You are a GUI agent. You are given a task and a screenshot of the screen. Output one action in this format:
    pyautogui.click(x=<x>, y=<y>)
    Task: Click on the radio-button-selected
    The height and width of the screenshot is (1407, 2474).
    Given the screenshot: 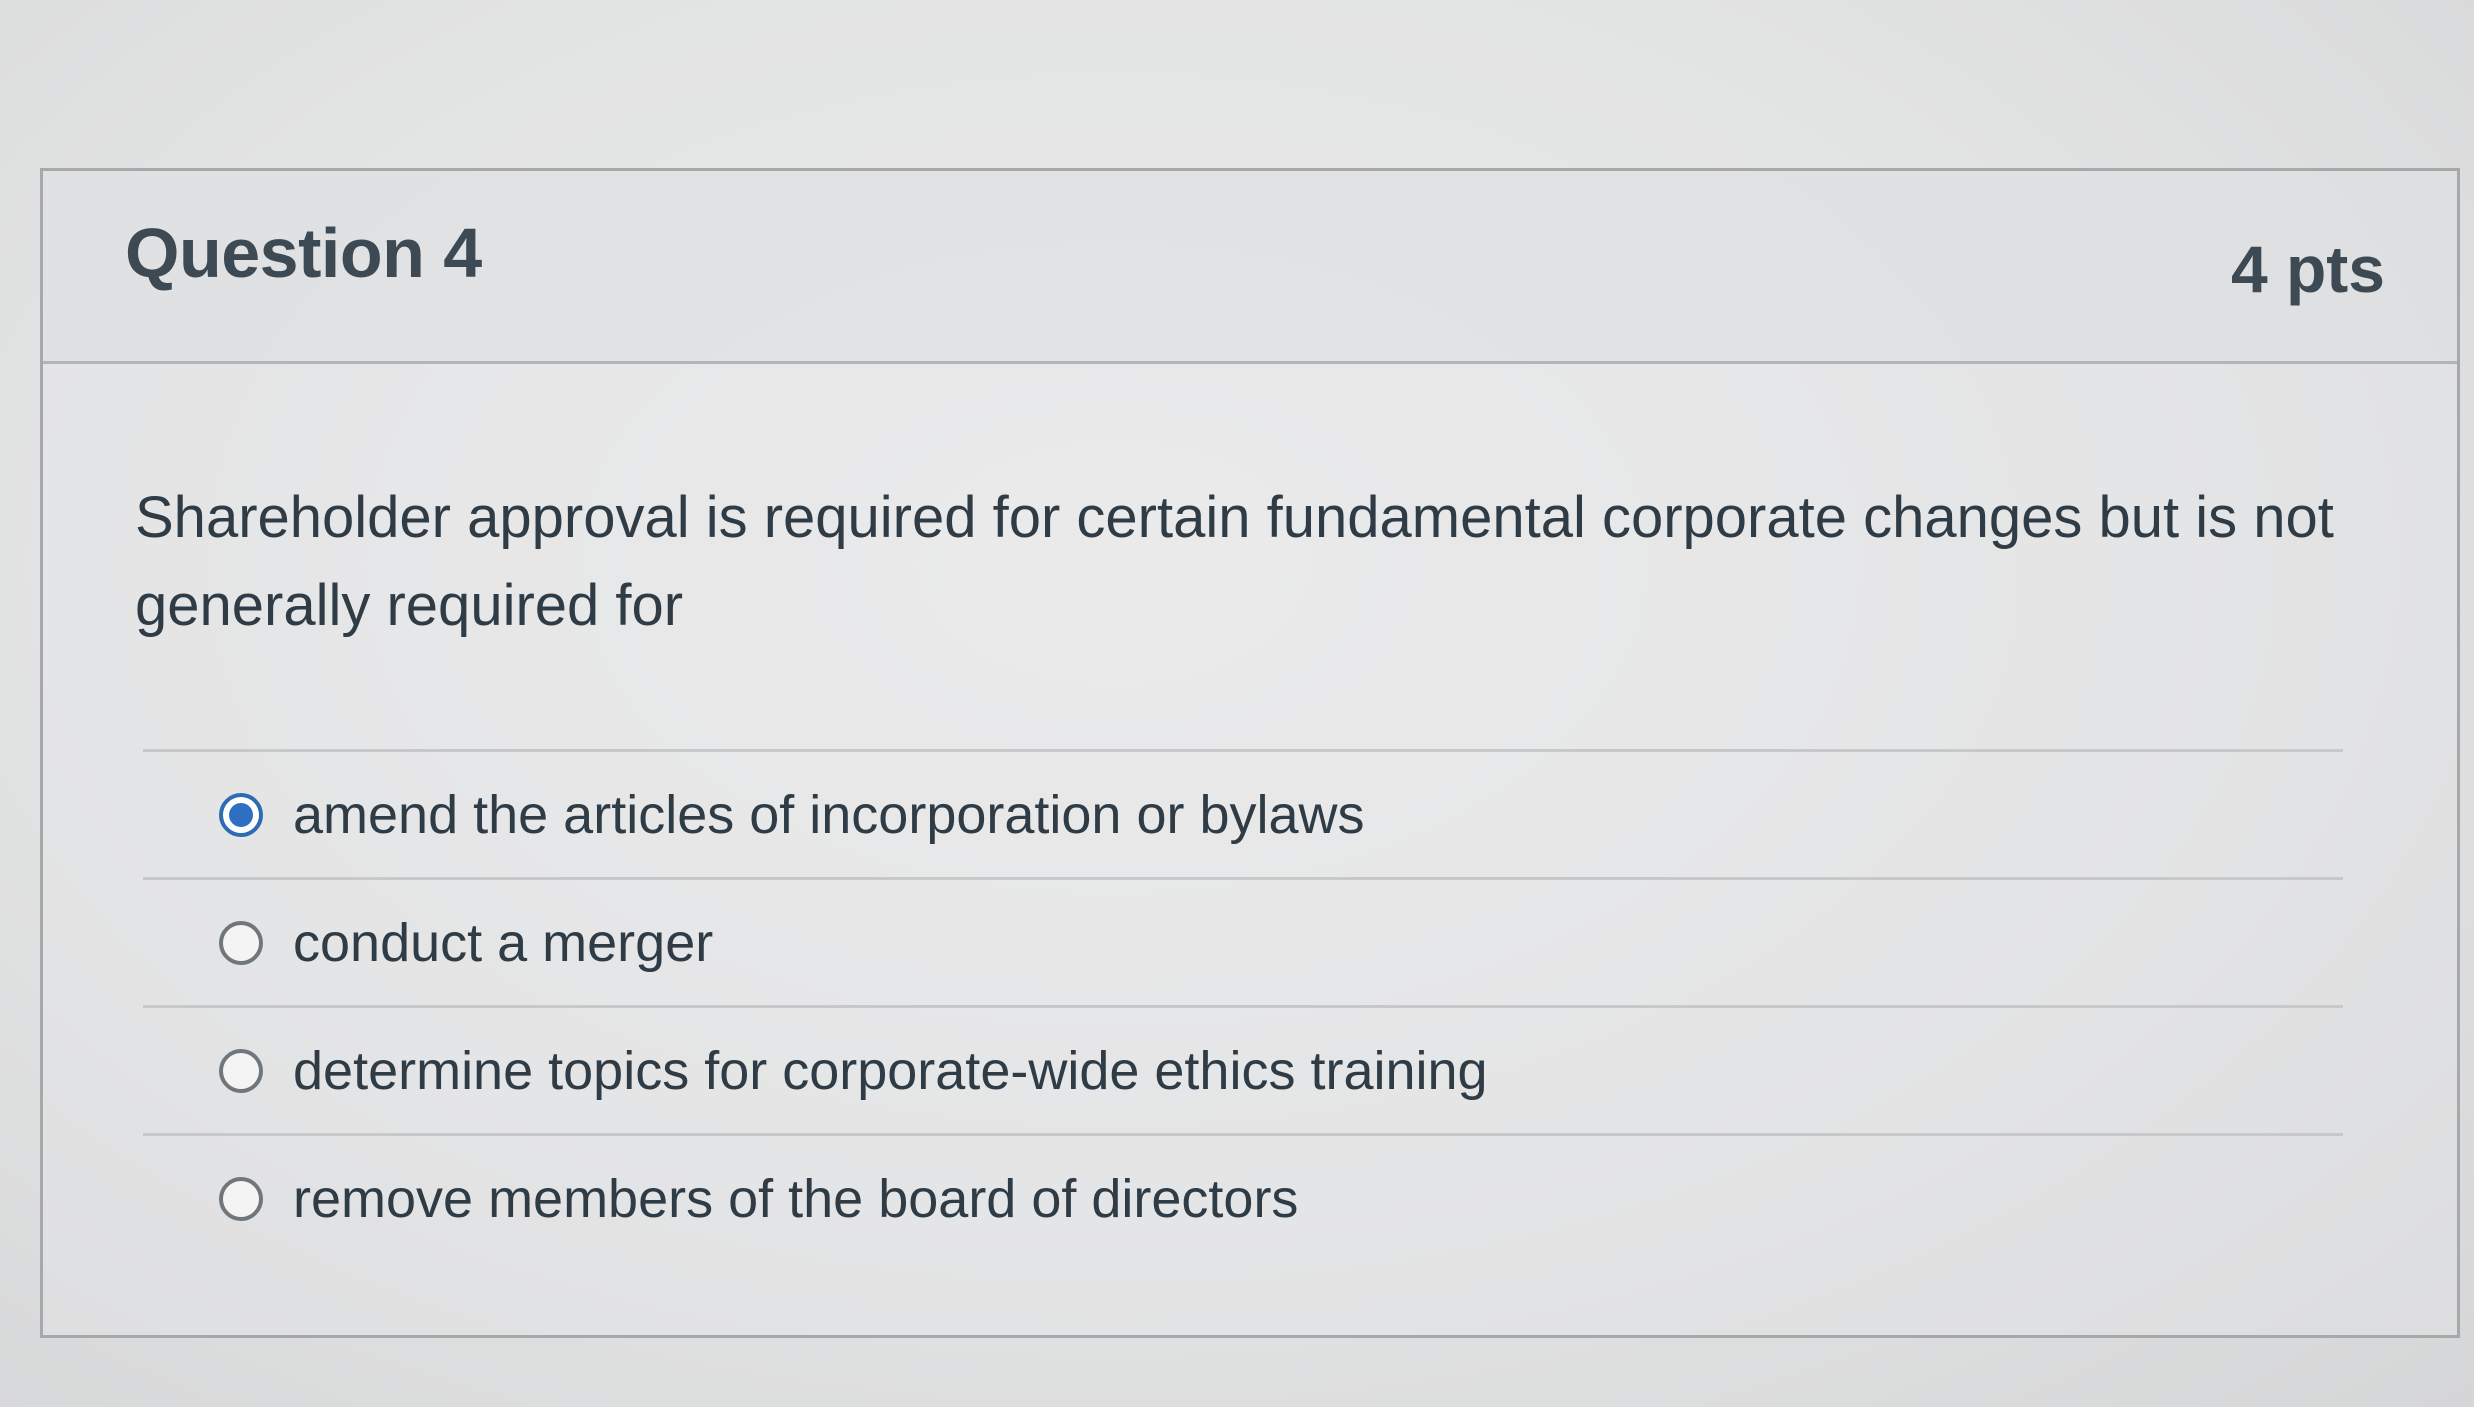 What is the action you would take?
    pyautogui.click(x=241, y=814)
    